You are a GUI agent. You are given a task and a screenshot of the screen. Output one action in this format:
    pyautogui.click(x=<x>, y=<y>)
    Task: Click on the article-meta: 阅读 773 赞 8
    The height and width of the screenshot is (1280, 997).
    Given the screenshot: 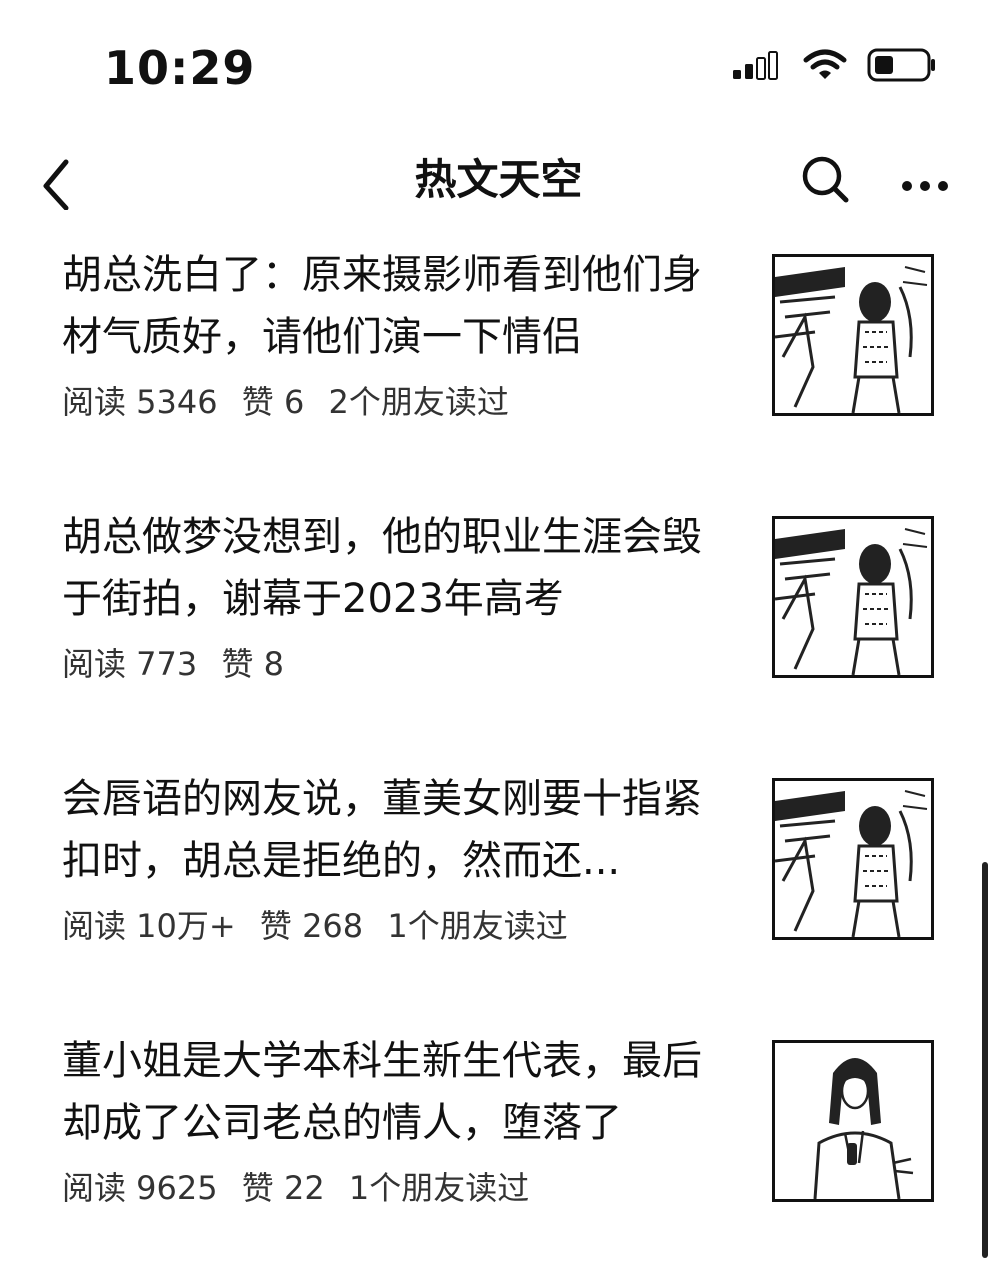 What is the action you would take?
    pyautogui.click(x=187, y=664)
    